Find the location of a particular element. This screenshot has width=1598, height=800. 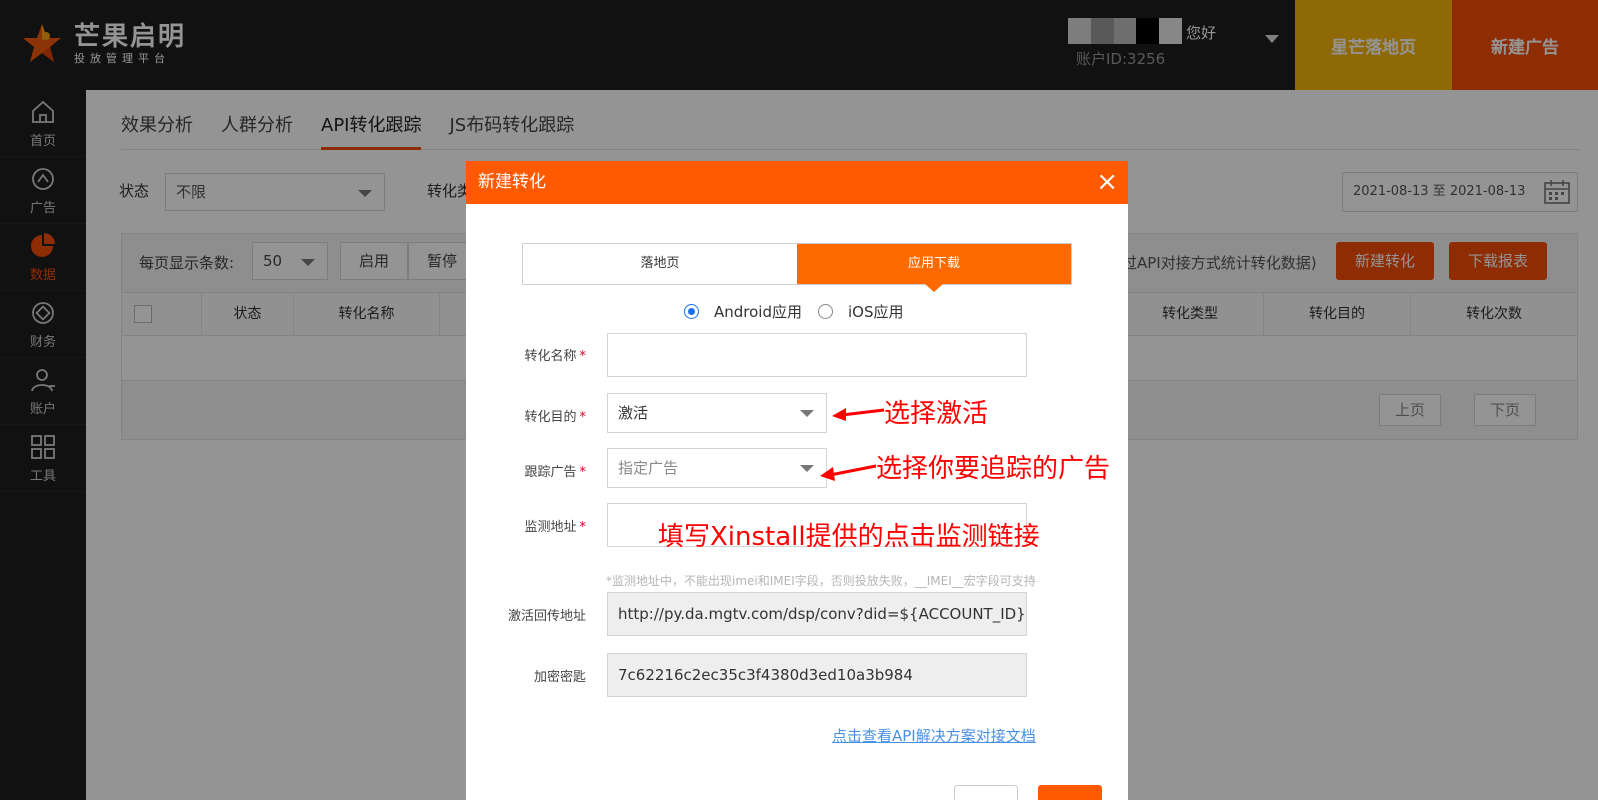

encryption-key-label: 加密密匙 is located at coordinates (559, 677).